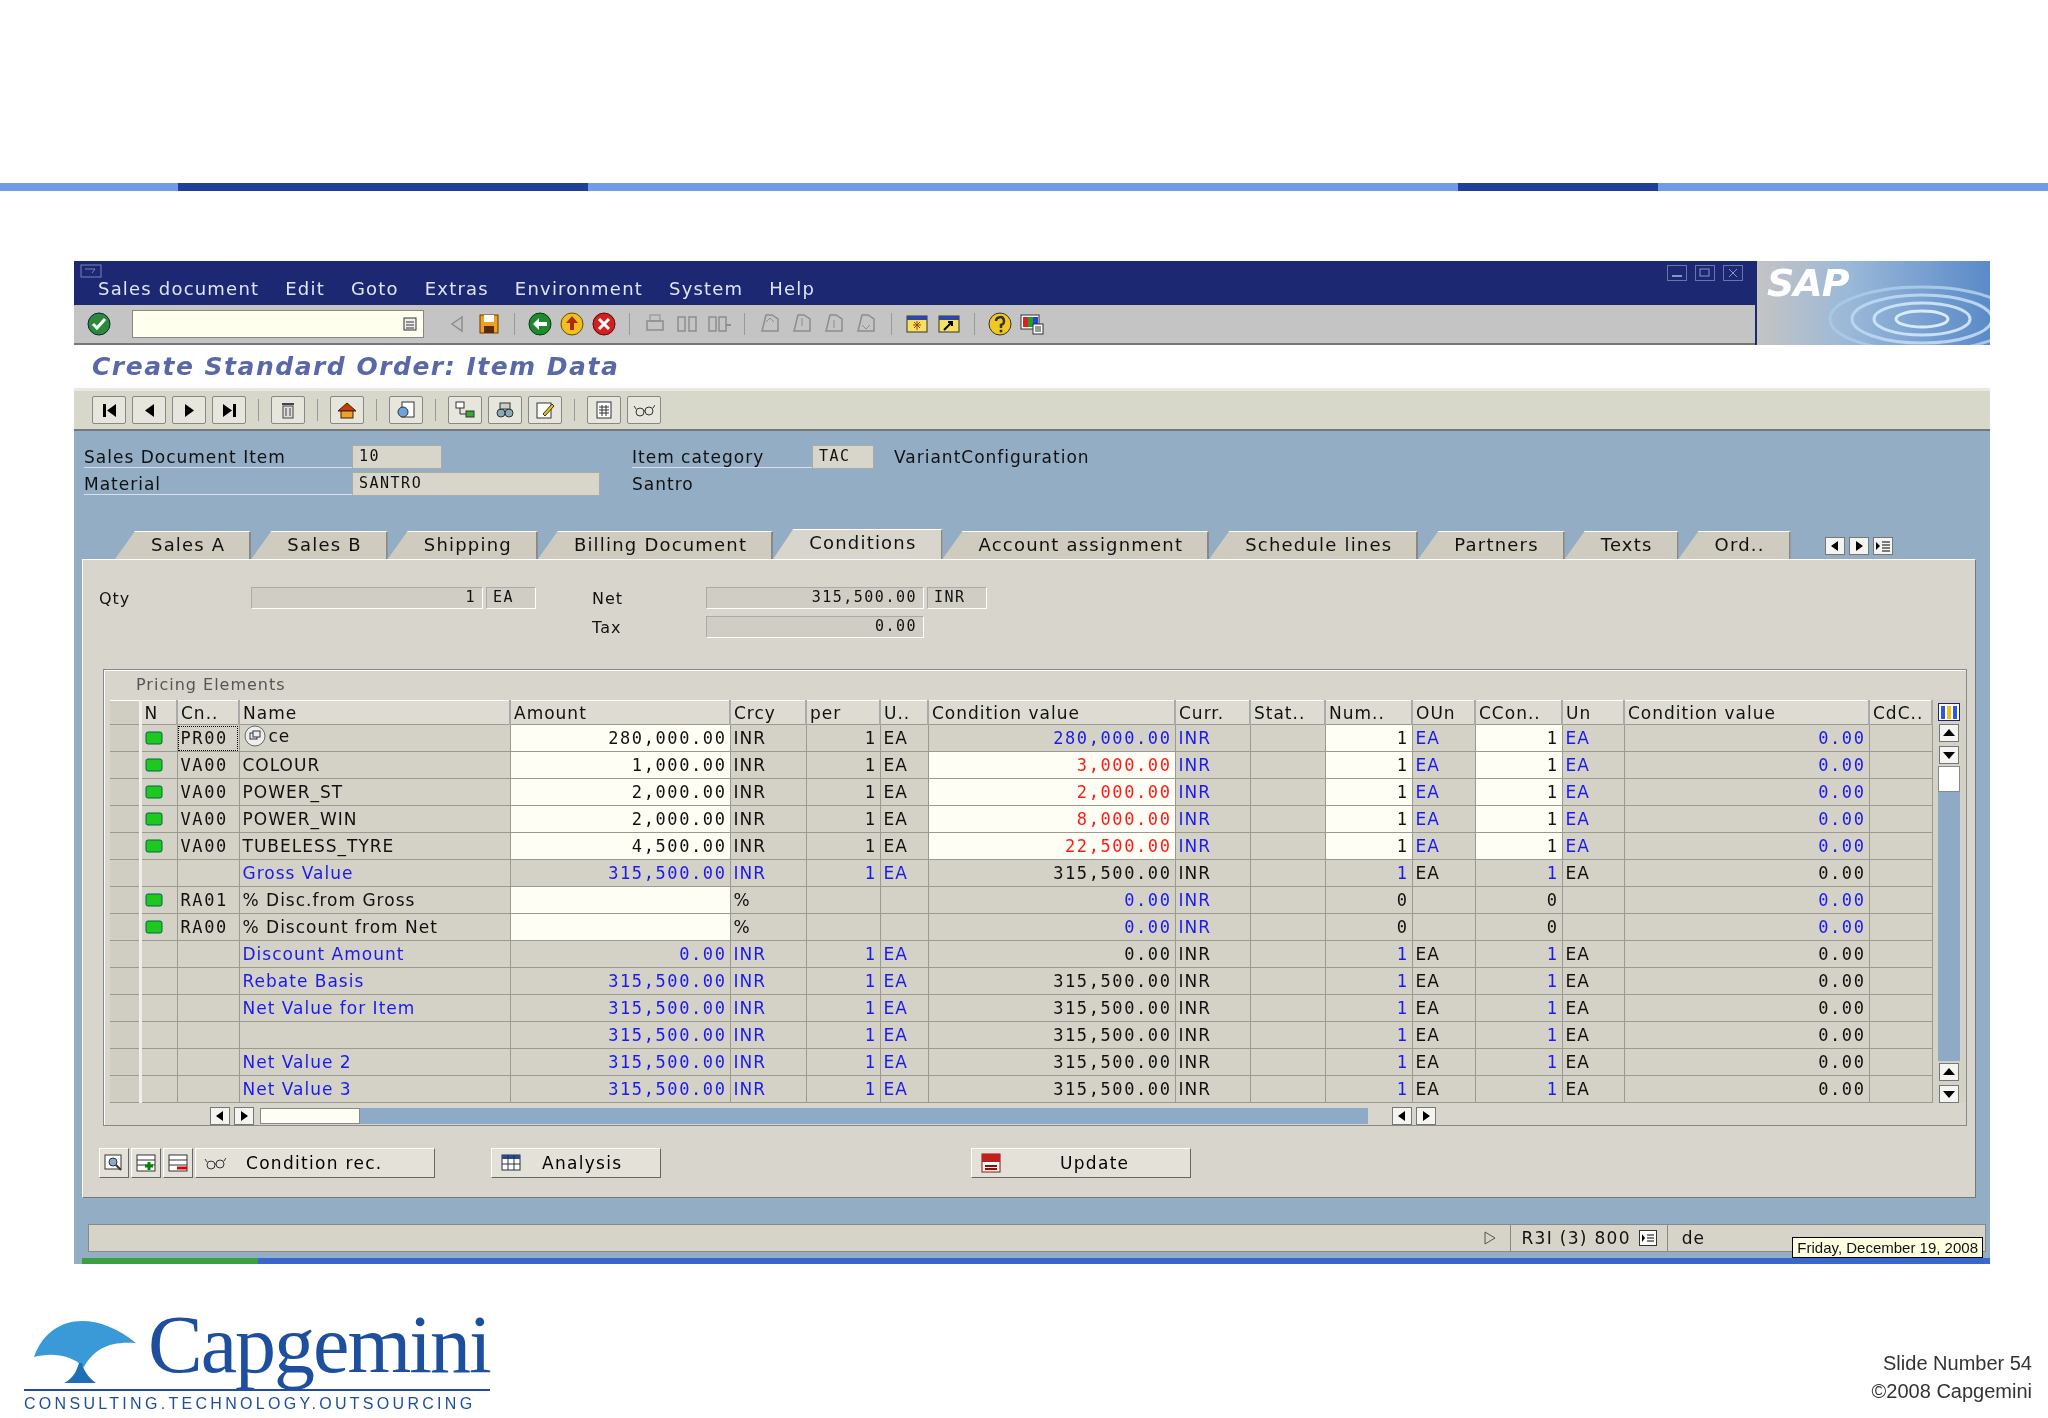  Describe the element at coordinates (578, 288) in the screenshot. I see `menu-item: Environment` at that location.